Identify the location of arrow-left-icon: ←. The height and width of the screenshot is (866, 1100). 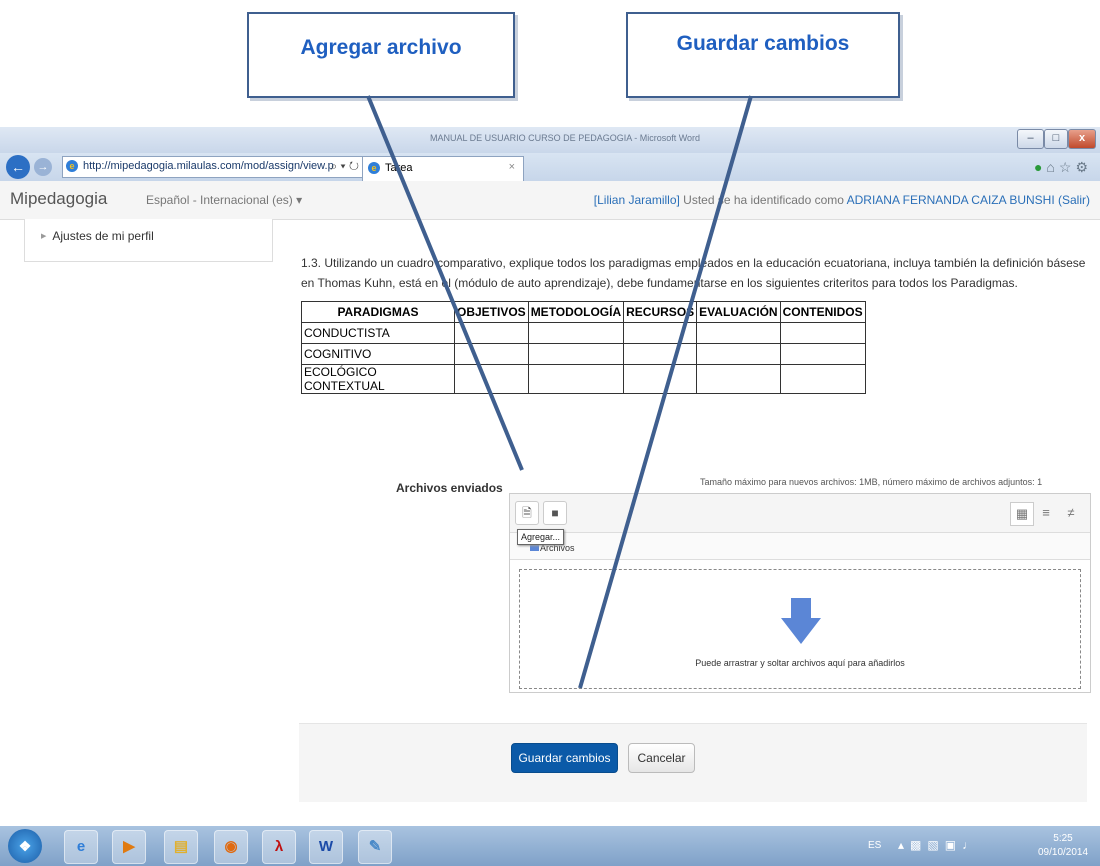
(18, 167).